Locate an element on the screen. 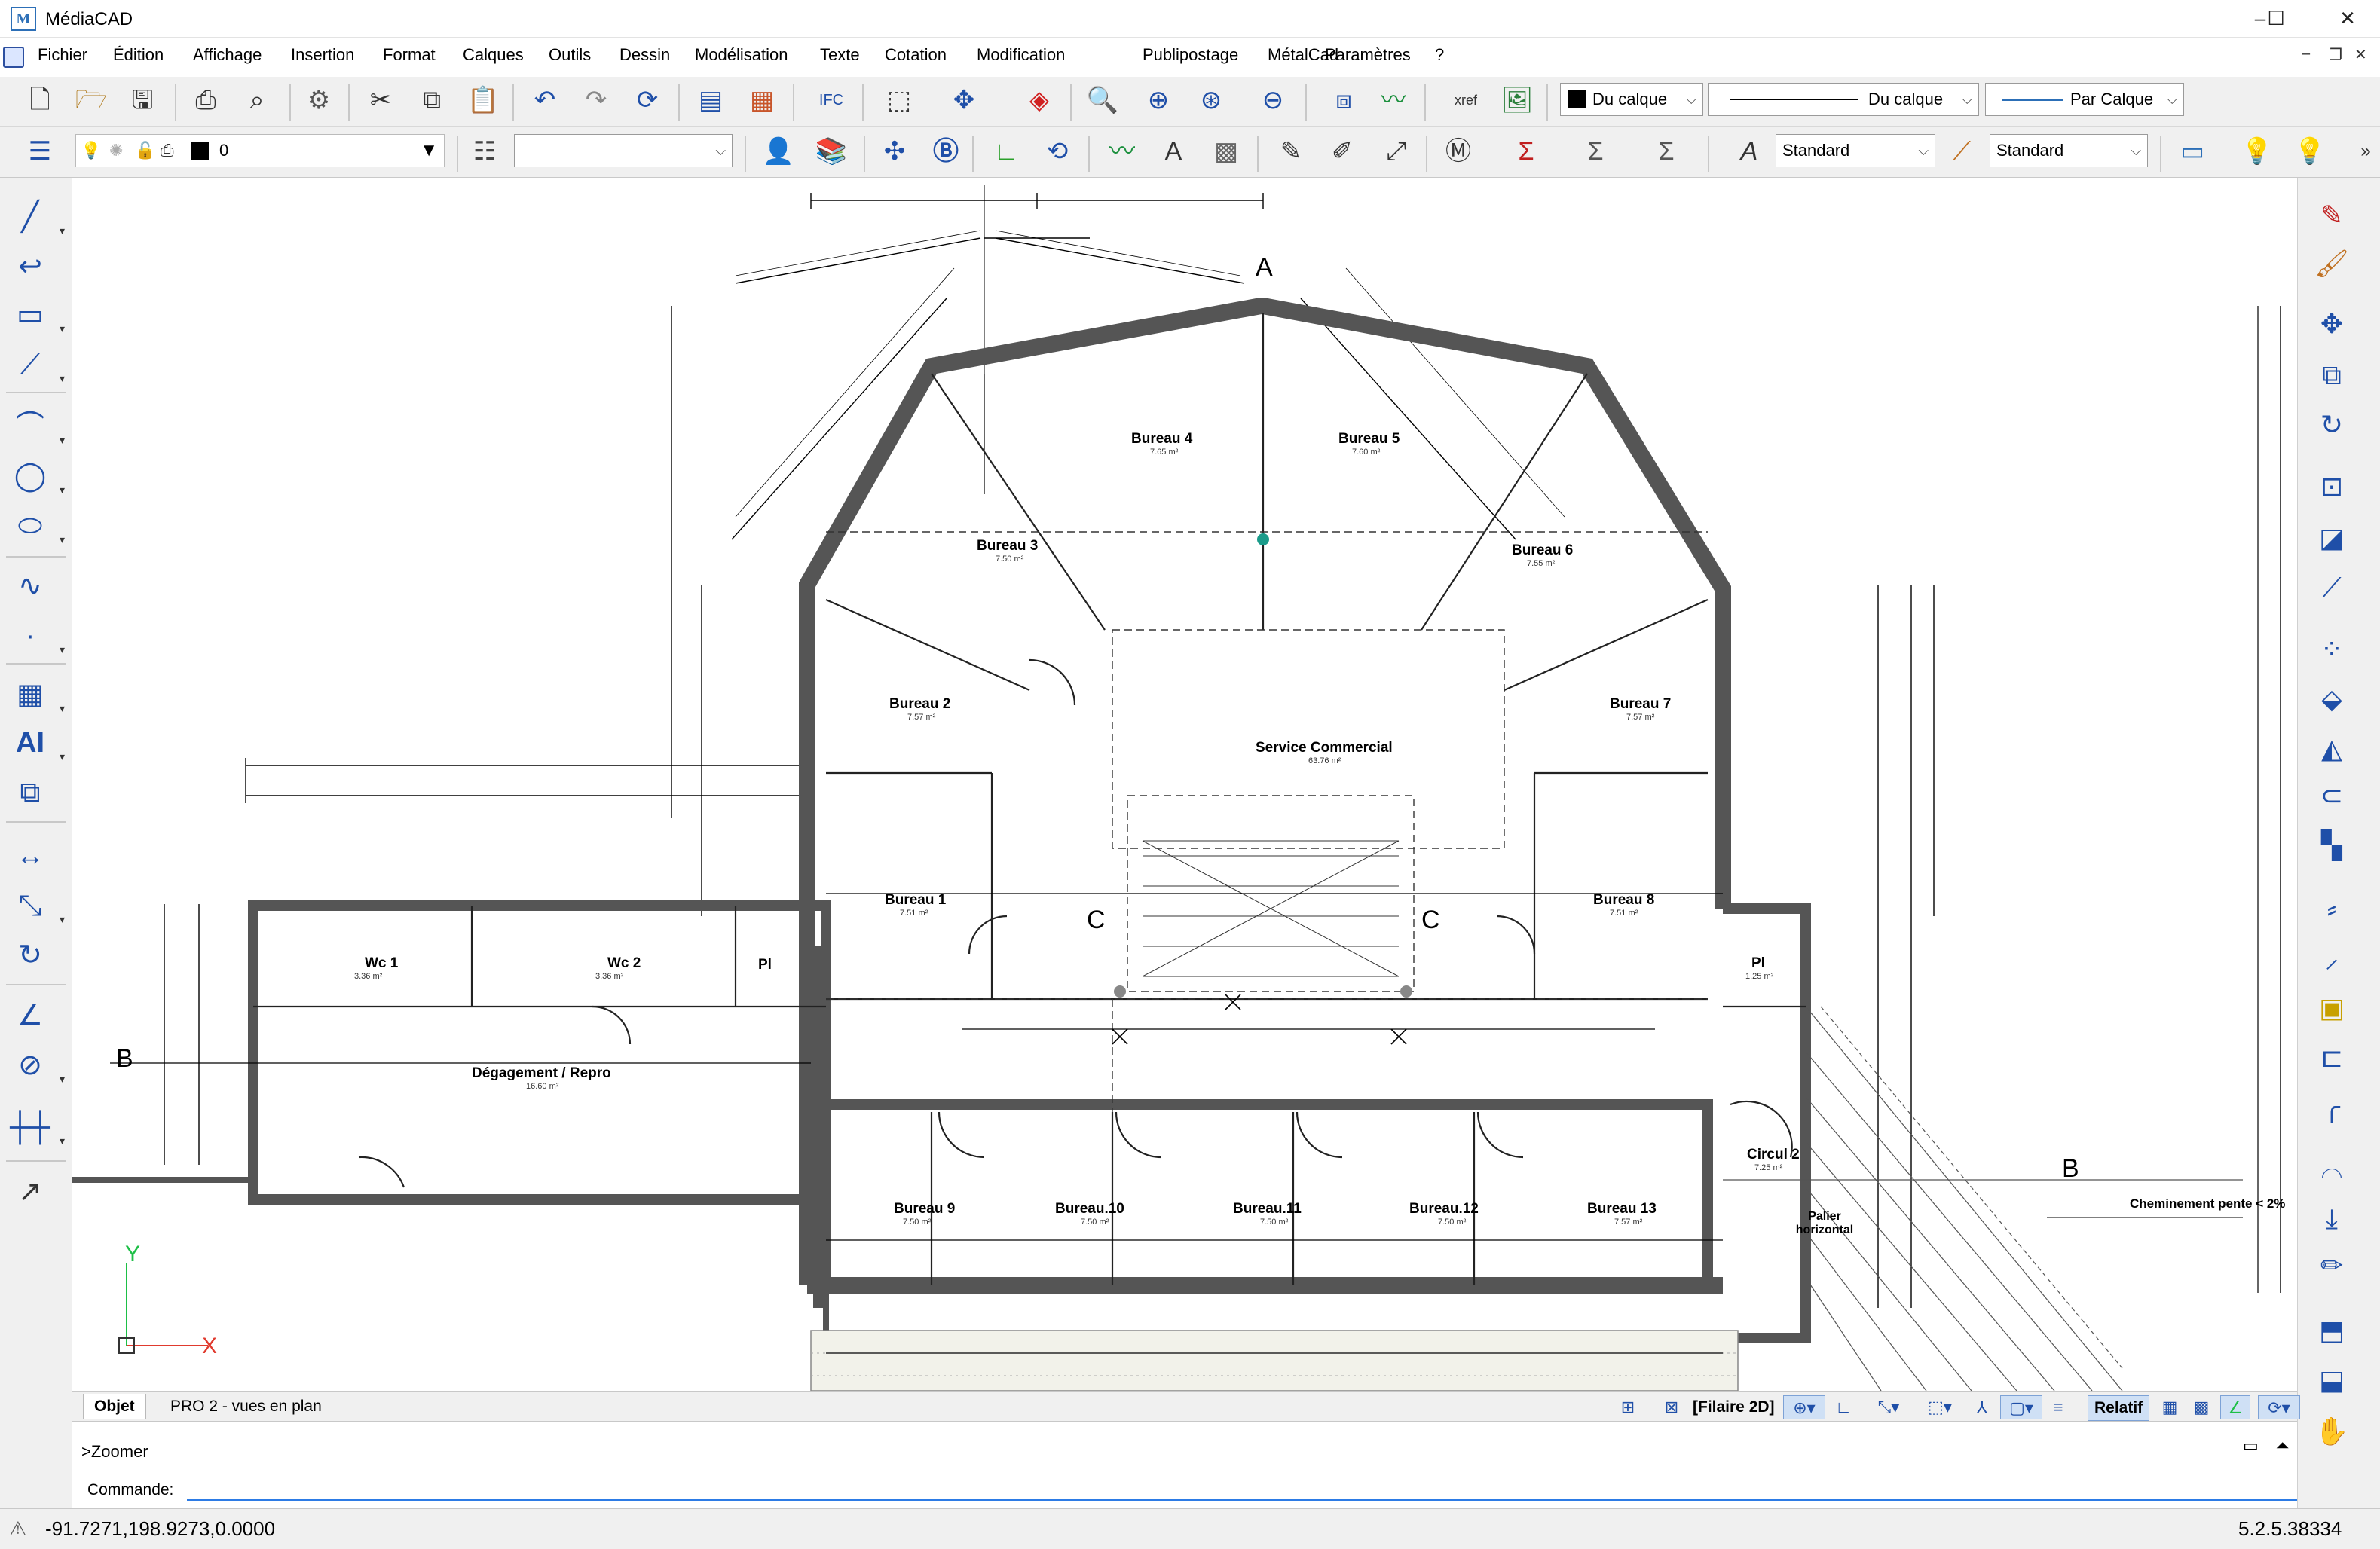 Image resolution: width=2380 pixels, height=1549 pixels. menu-texte: Texte is located at coordinates (840, 55).